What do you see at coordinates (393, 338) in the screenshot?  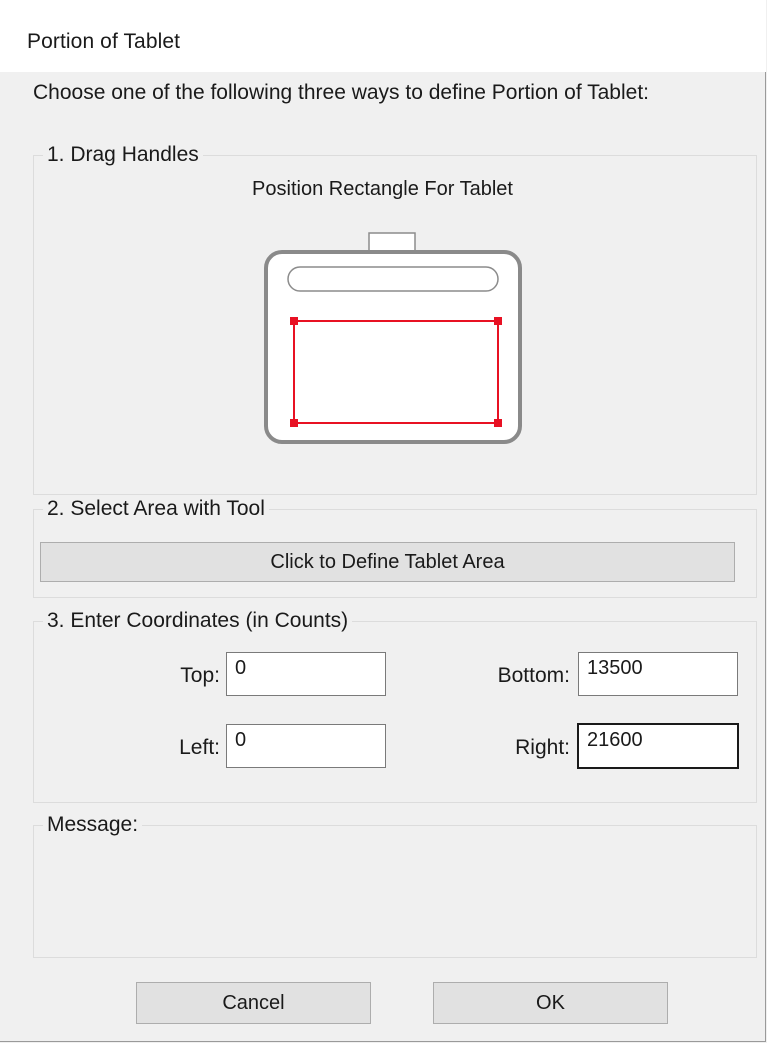 I see `tablet-preview` at bounding box center [393, 338].